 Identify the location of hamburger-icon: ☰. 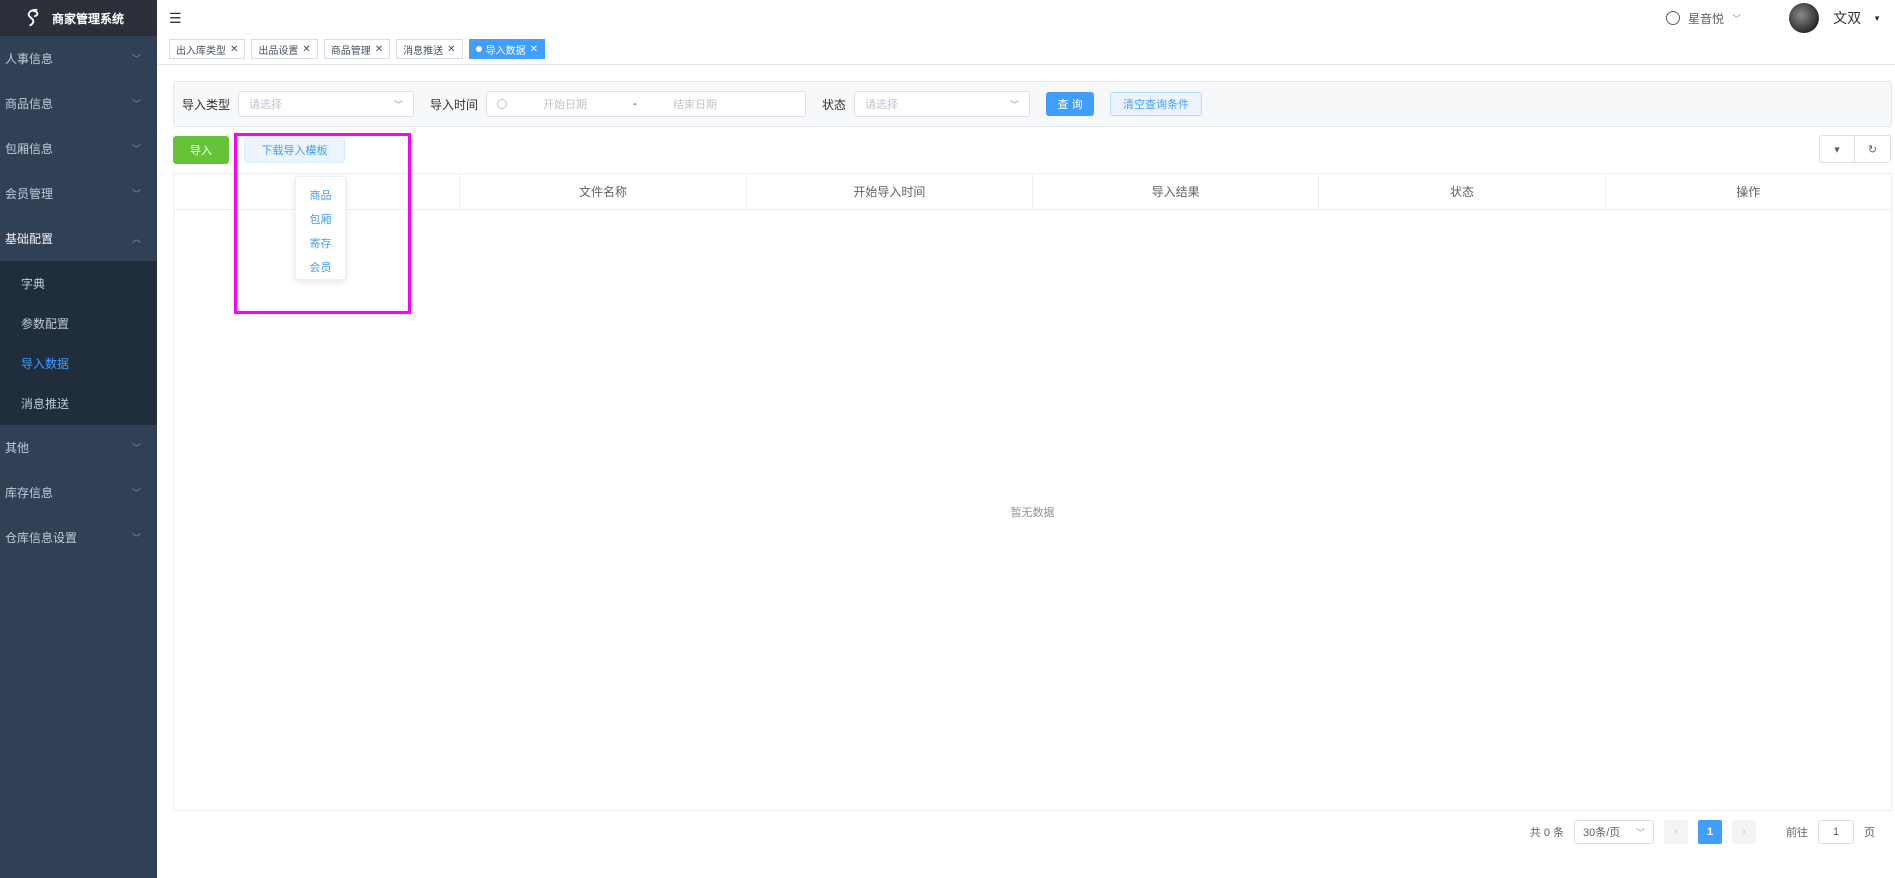
(175, 18).